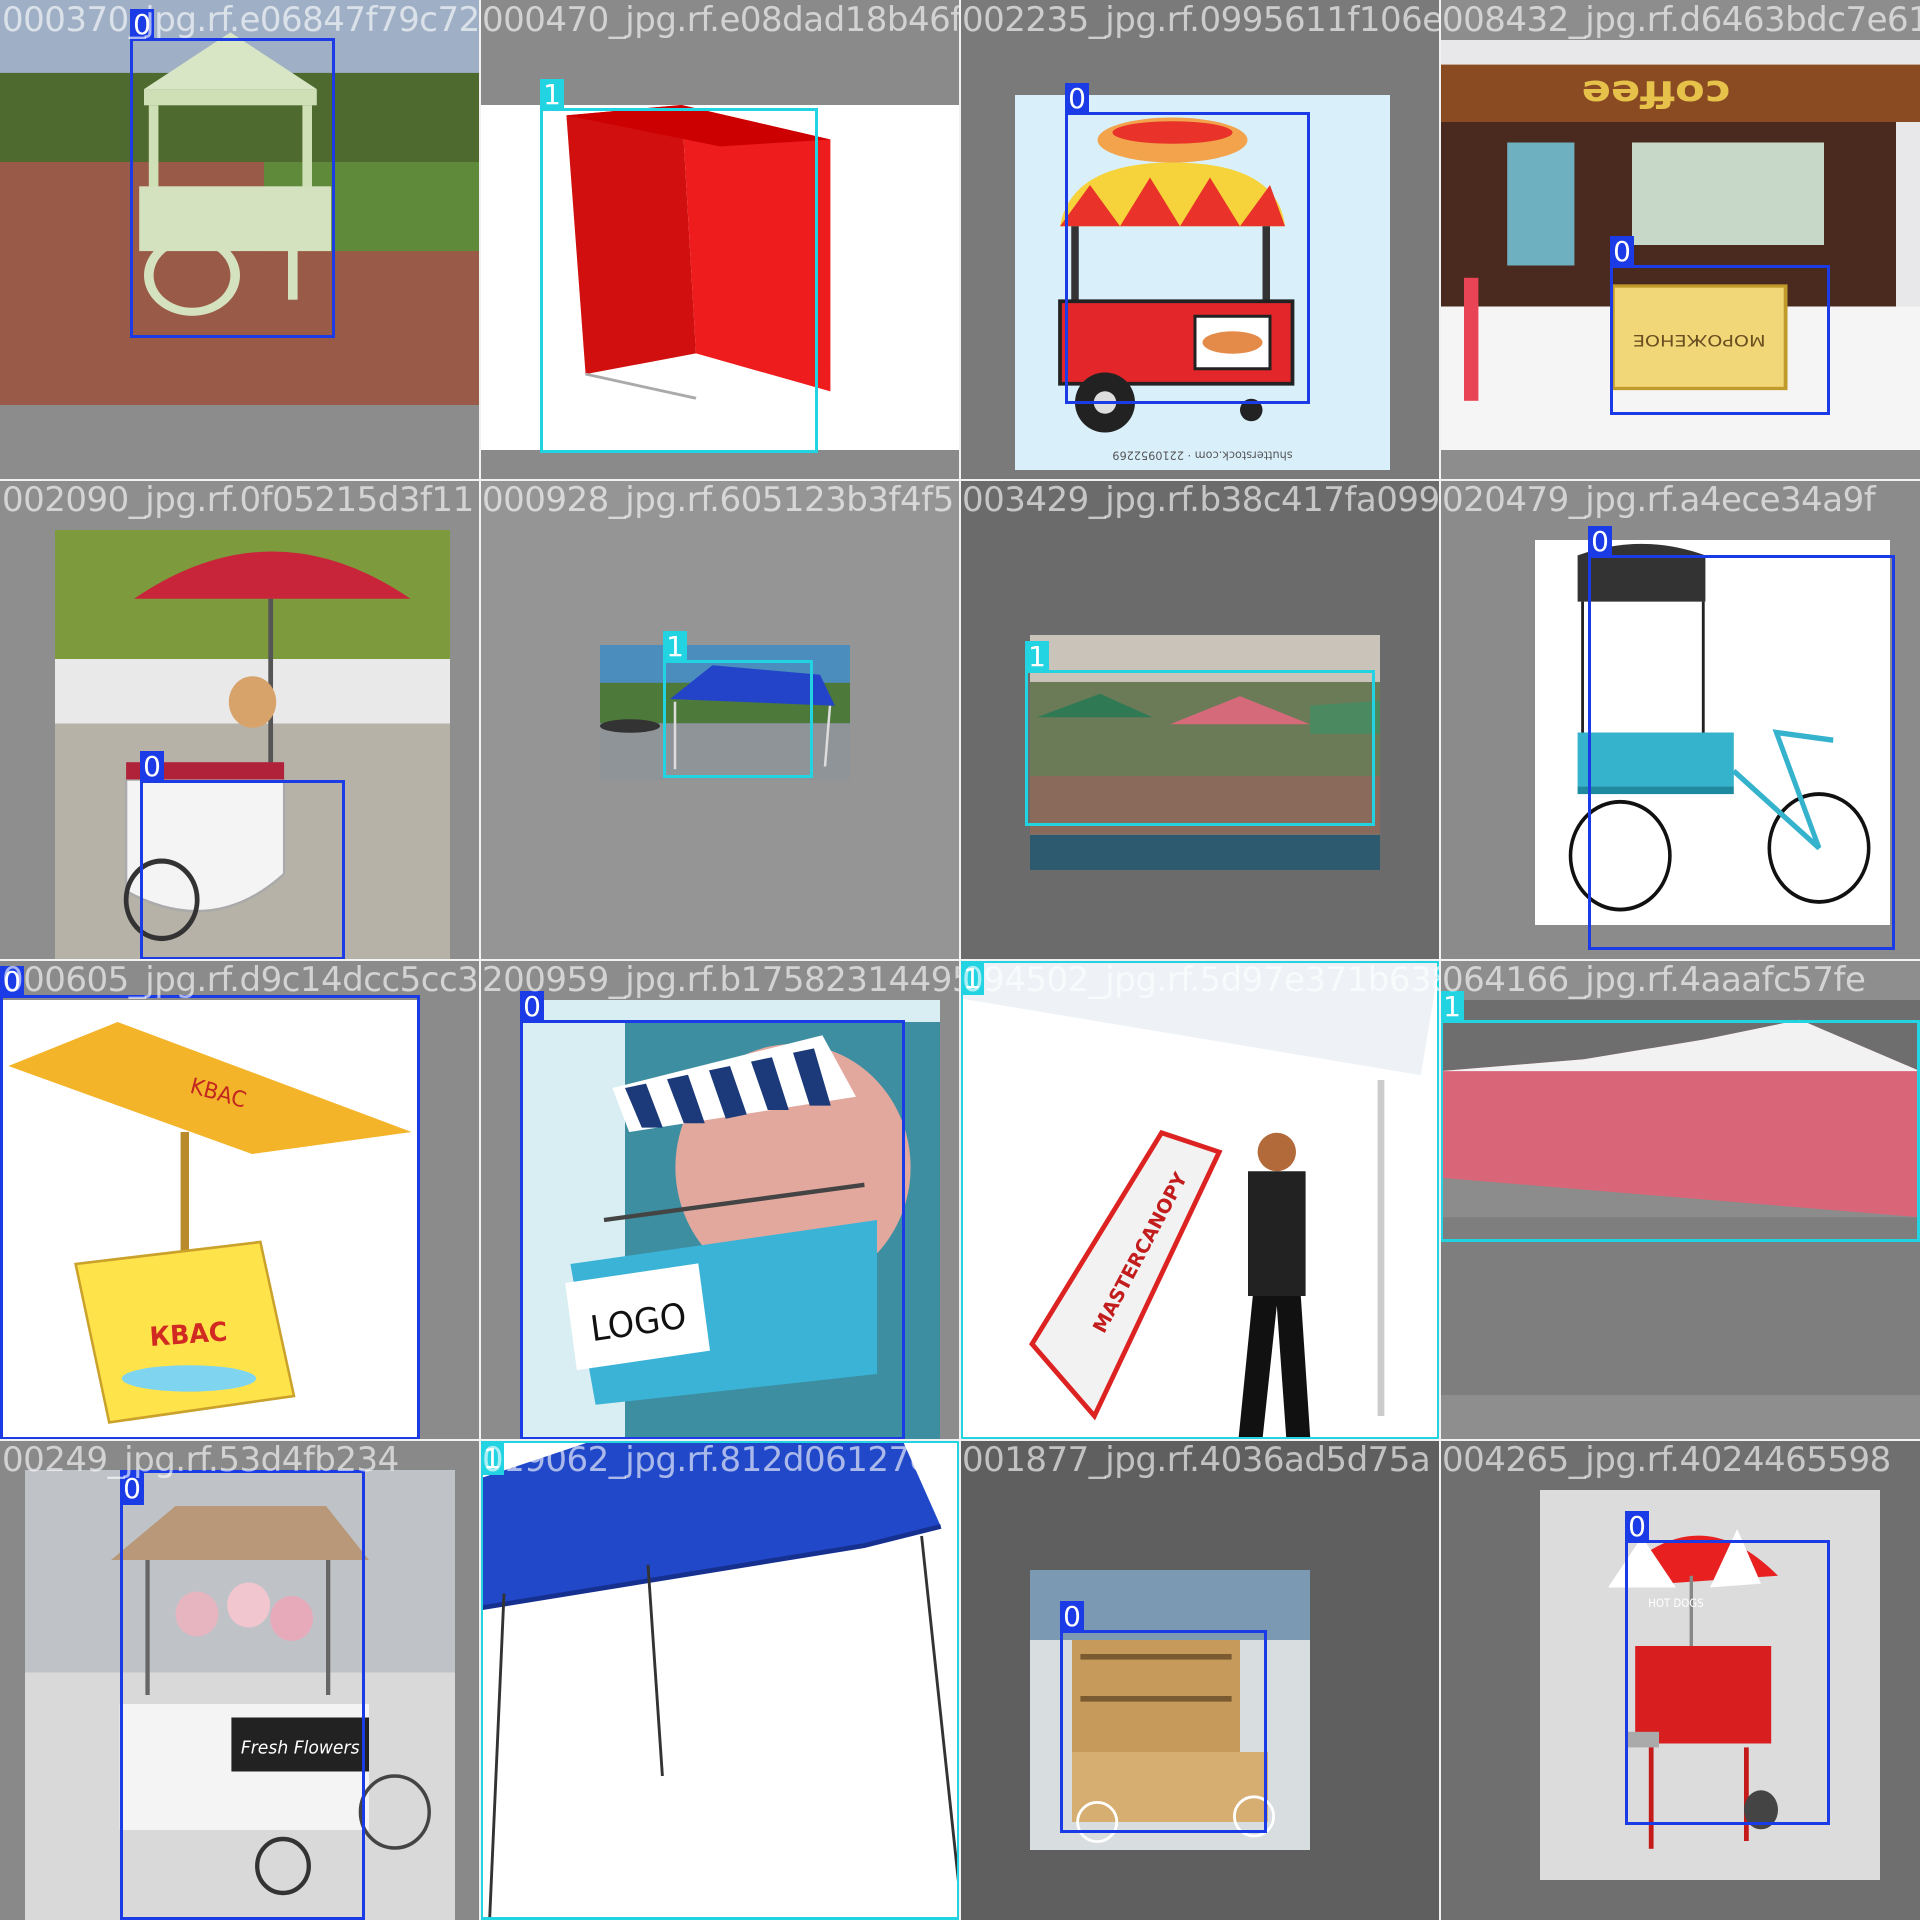  I want to click on filename-label: 200959_jpg.rf.b17582314495, so click(721, 980).